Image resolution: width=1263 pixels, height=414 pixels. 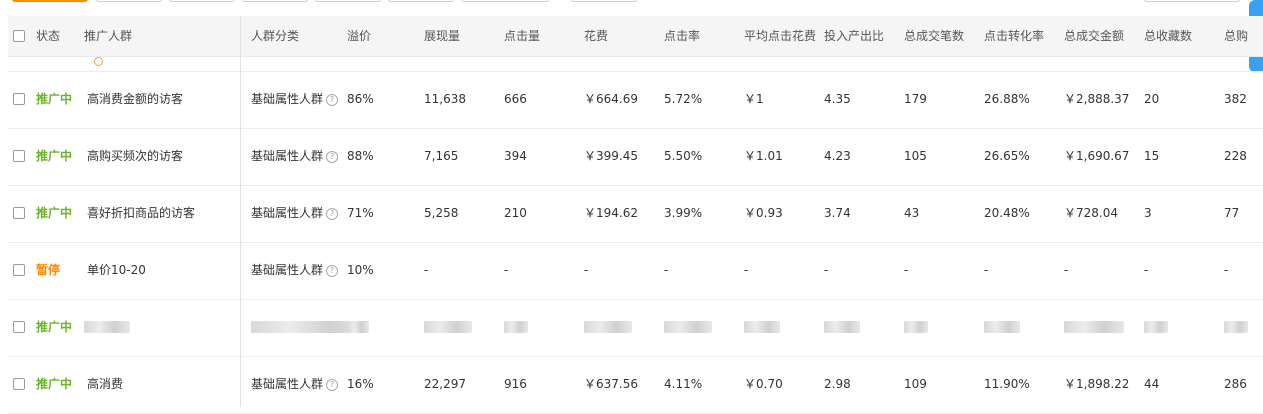 What do you see at coordinates (1152, 156) in the screenshot?
I see `cell-favorites: 15` at bounding box center [1152, 156].